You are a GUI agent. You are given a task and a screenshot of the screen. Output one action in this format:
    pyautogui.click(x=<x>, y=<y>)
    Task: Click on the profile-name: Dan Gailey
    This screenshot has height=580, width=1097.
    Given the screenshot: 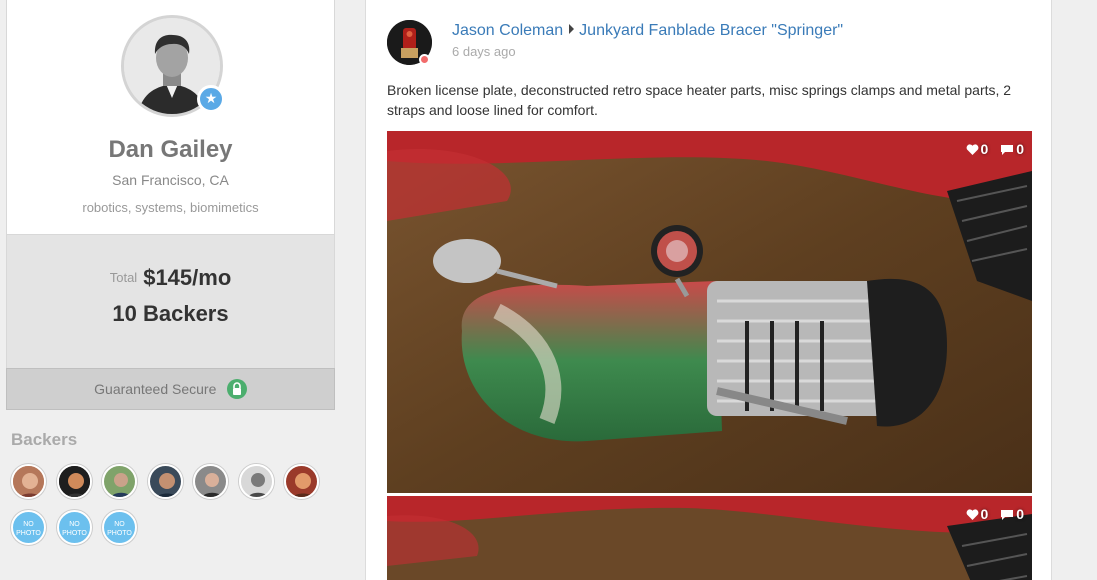 What is the action you would take?
    pyautogui.click(x=170, y=149)
    